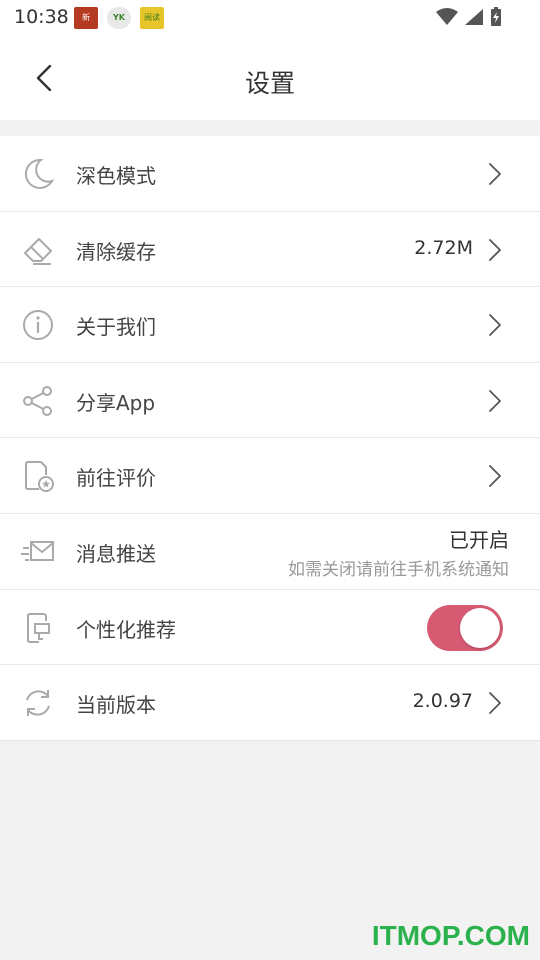 This screenshot has width=540, height=960. I want to click on wifi-icon, so click(447, 16).